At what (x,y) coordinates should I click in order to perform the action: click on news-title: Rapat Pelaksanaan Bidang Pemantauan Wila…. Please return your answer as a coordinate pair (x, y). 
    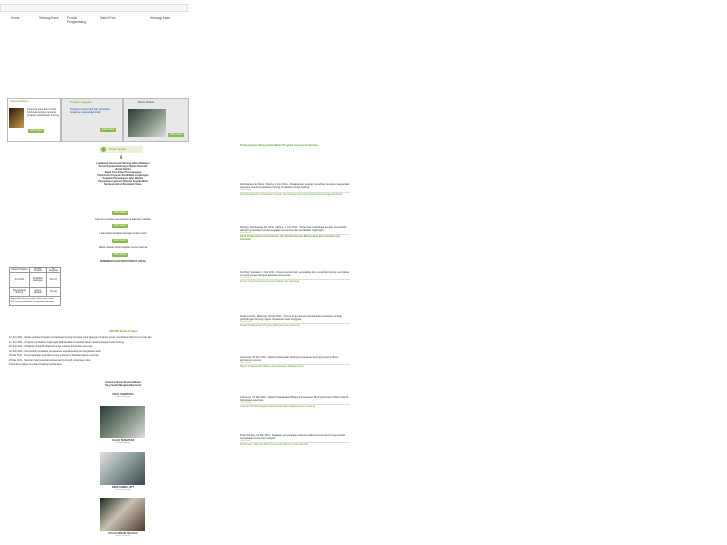
    Looking at the image, I should click on (295, 365).